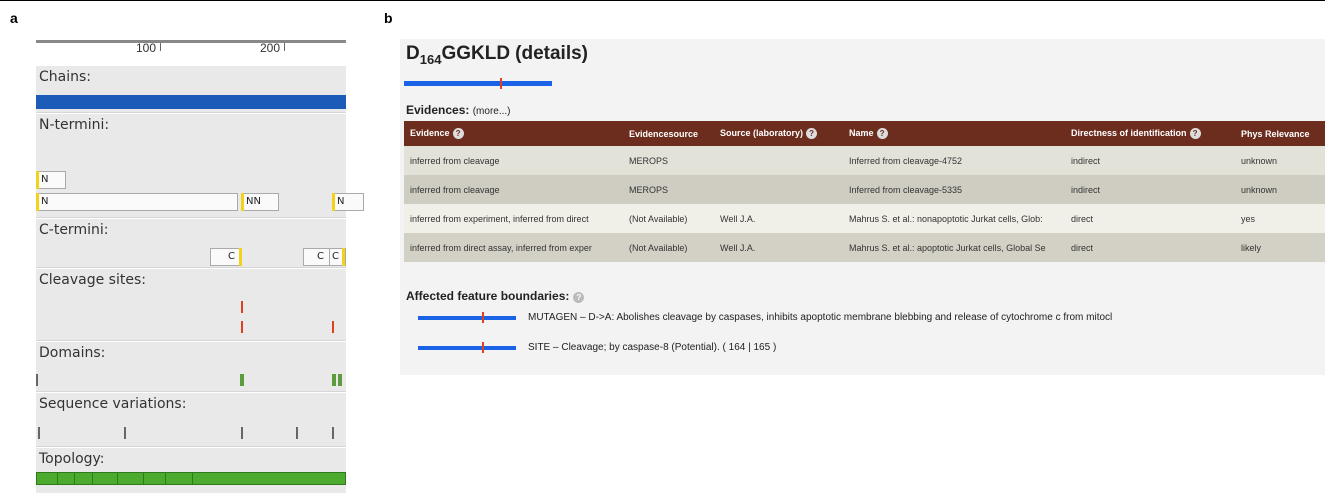  What do you see at coordinates (551, 53) in the screenshot?
I see `details-link: (details)` at bounding box center [551, 53].